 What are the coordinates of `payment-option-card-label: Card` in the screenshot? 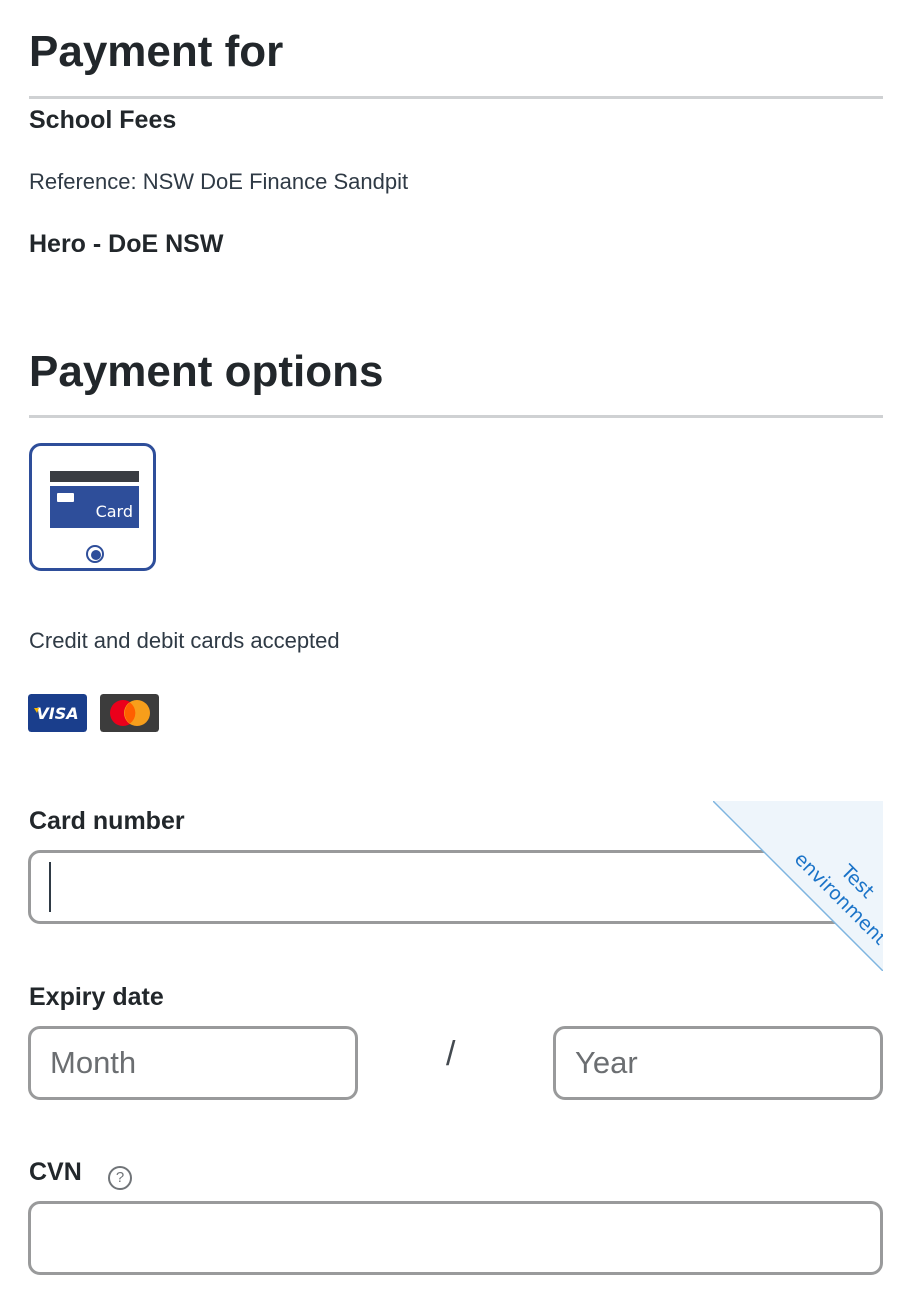 It's located at (114, 511).